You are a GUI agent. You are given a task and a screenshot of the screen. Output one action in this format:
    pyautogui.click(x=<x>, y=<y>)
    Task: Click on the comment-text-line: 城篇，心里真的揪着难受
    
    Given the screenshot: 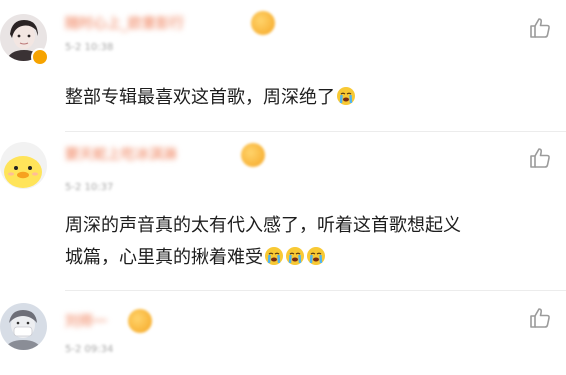 What is the action you would take?
    pyautogui.click(x=164, y=257)
    